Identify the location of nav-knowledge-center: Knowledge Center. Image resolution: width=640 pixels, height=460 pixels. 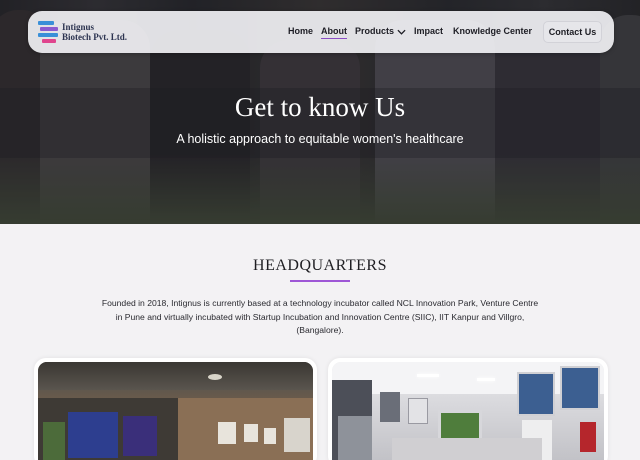
(492, 31).